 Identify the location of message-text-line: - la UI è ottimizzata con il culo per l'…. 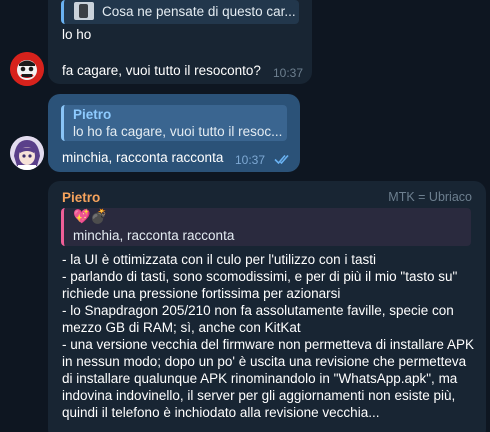
(219, 259).